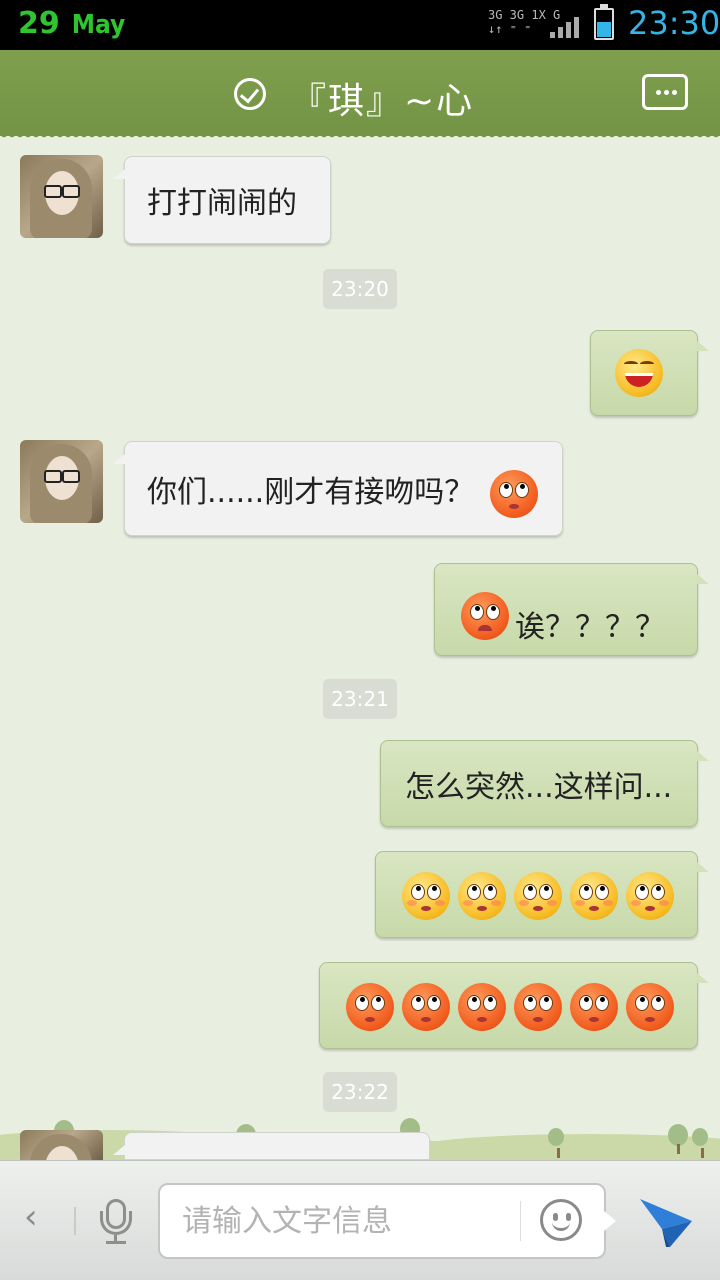 Image resolution: width=720 pixels, height=1280 pixels. I want to click on message-input-field, so click(387, 1221).